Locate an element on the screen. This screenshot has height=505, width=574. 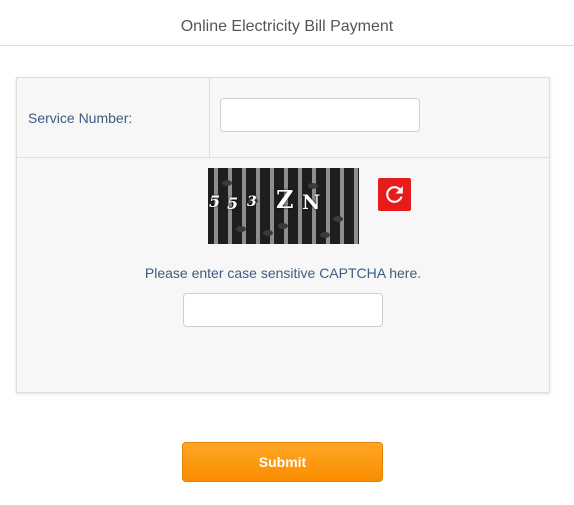
service-number-label: Service Number: is located at coordinates (80, 118).